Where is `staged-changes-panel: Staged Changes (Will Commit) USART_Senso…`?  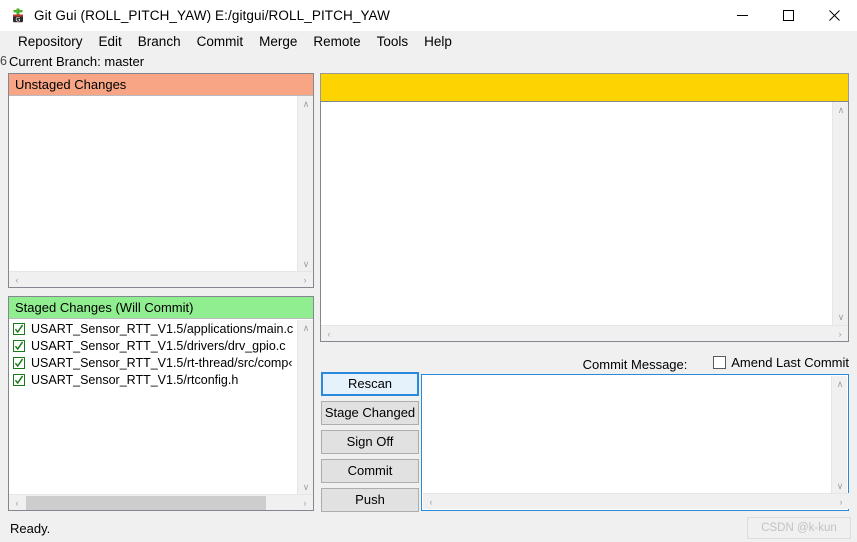
staged-changes-panel: Staged Changes (Will Commit) USART_Senso… is located at coordinates (161, 403).